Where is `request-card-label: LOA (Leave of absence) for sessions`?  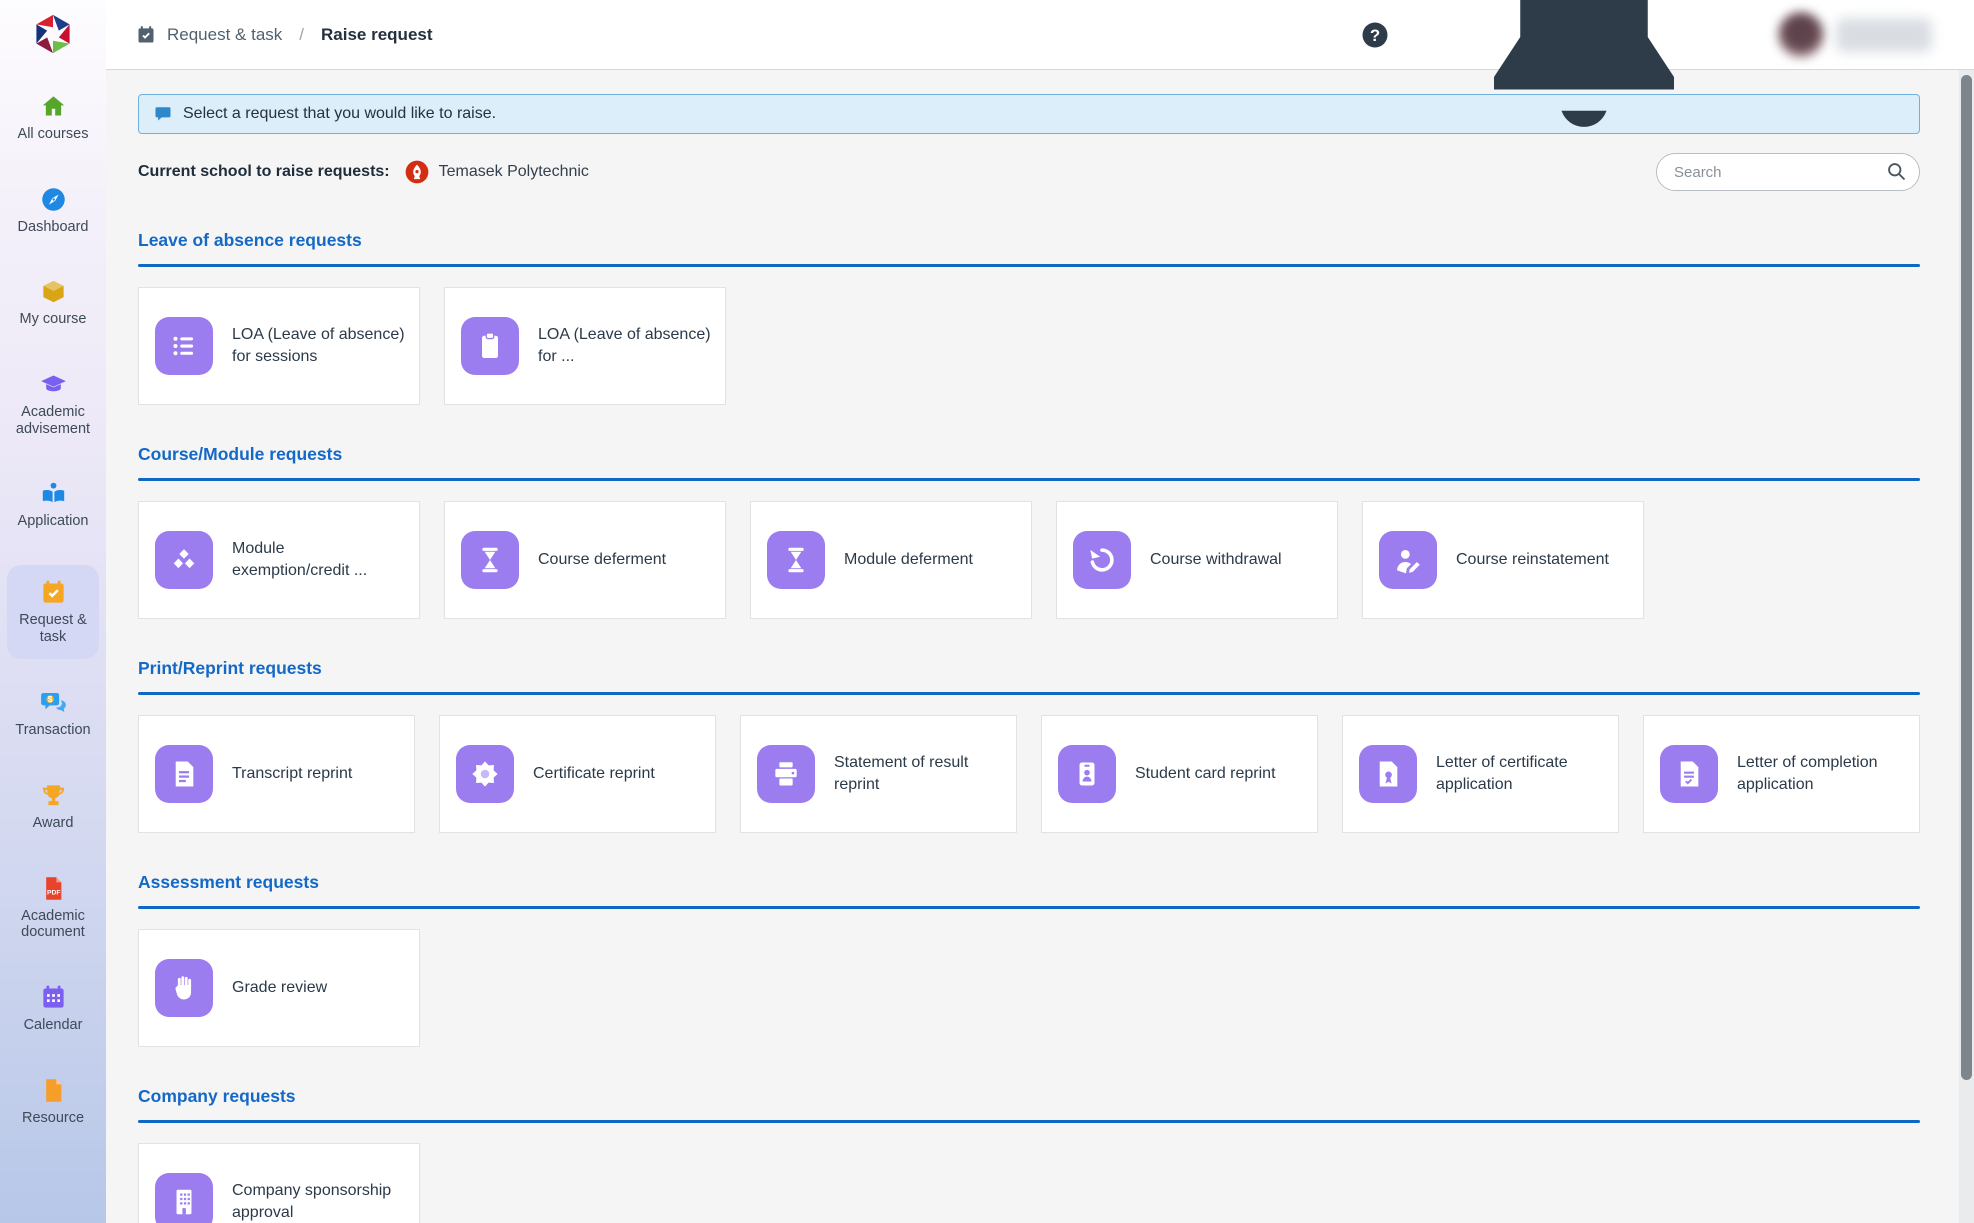 request-card-label: LOA (Leave of absence) for sessions is located at coordinates (318, 345).